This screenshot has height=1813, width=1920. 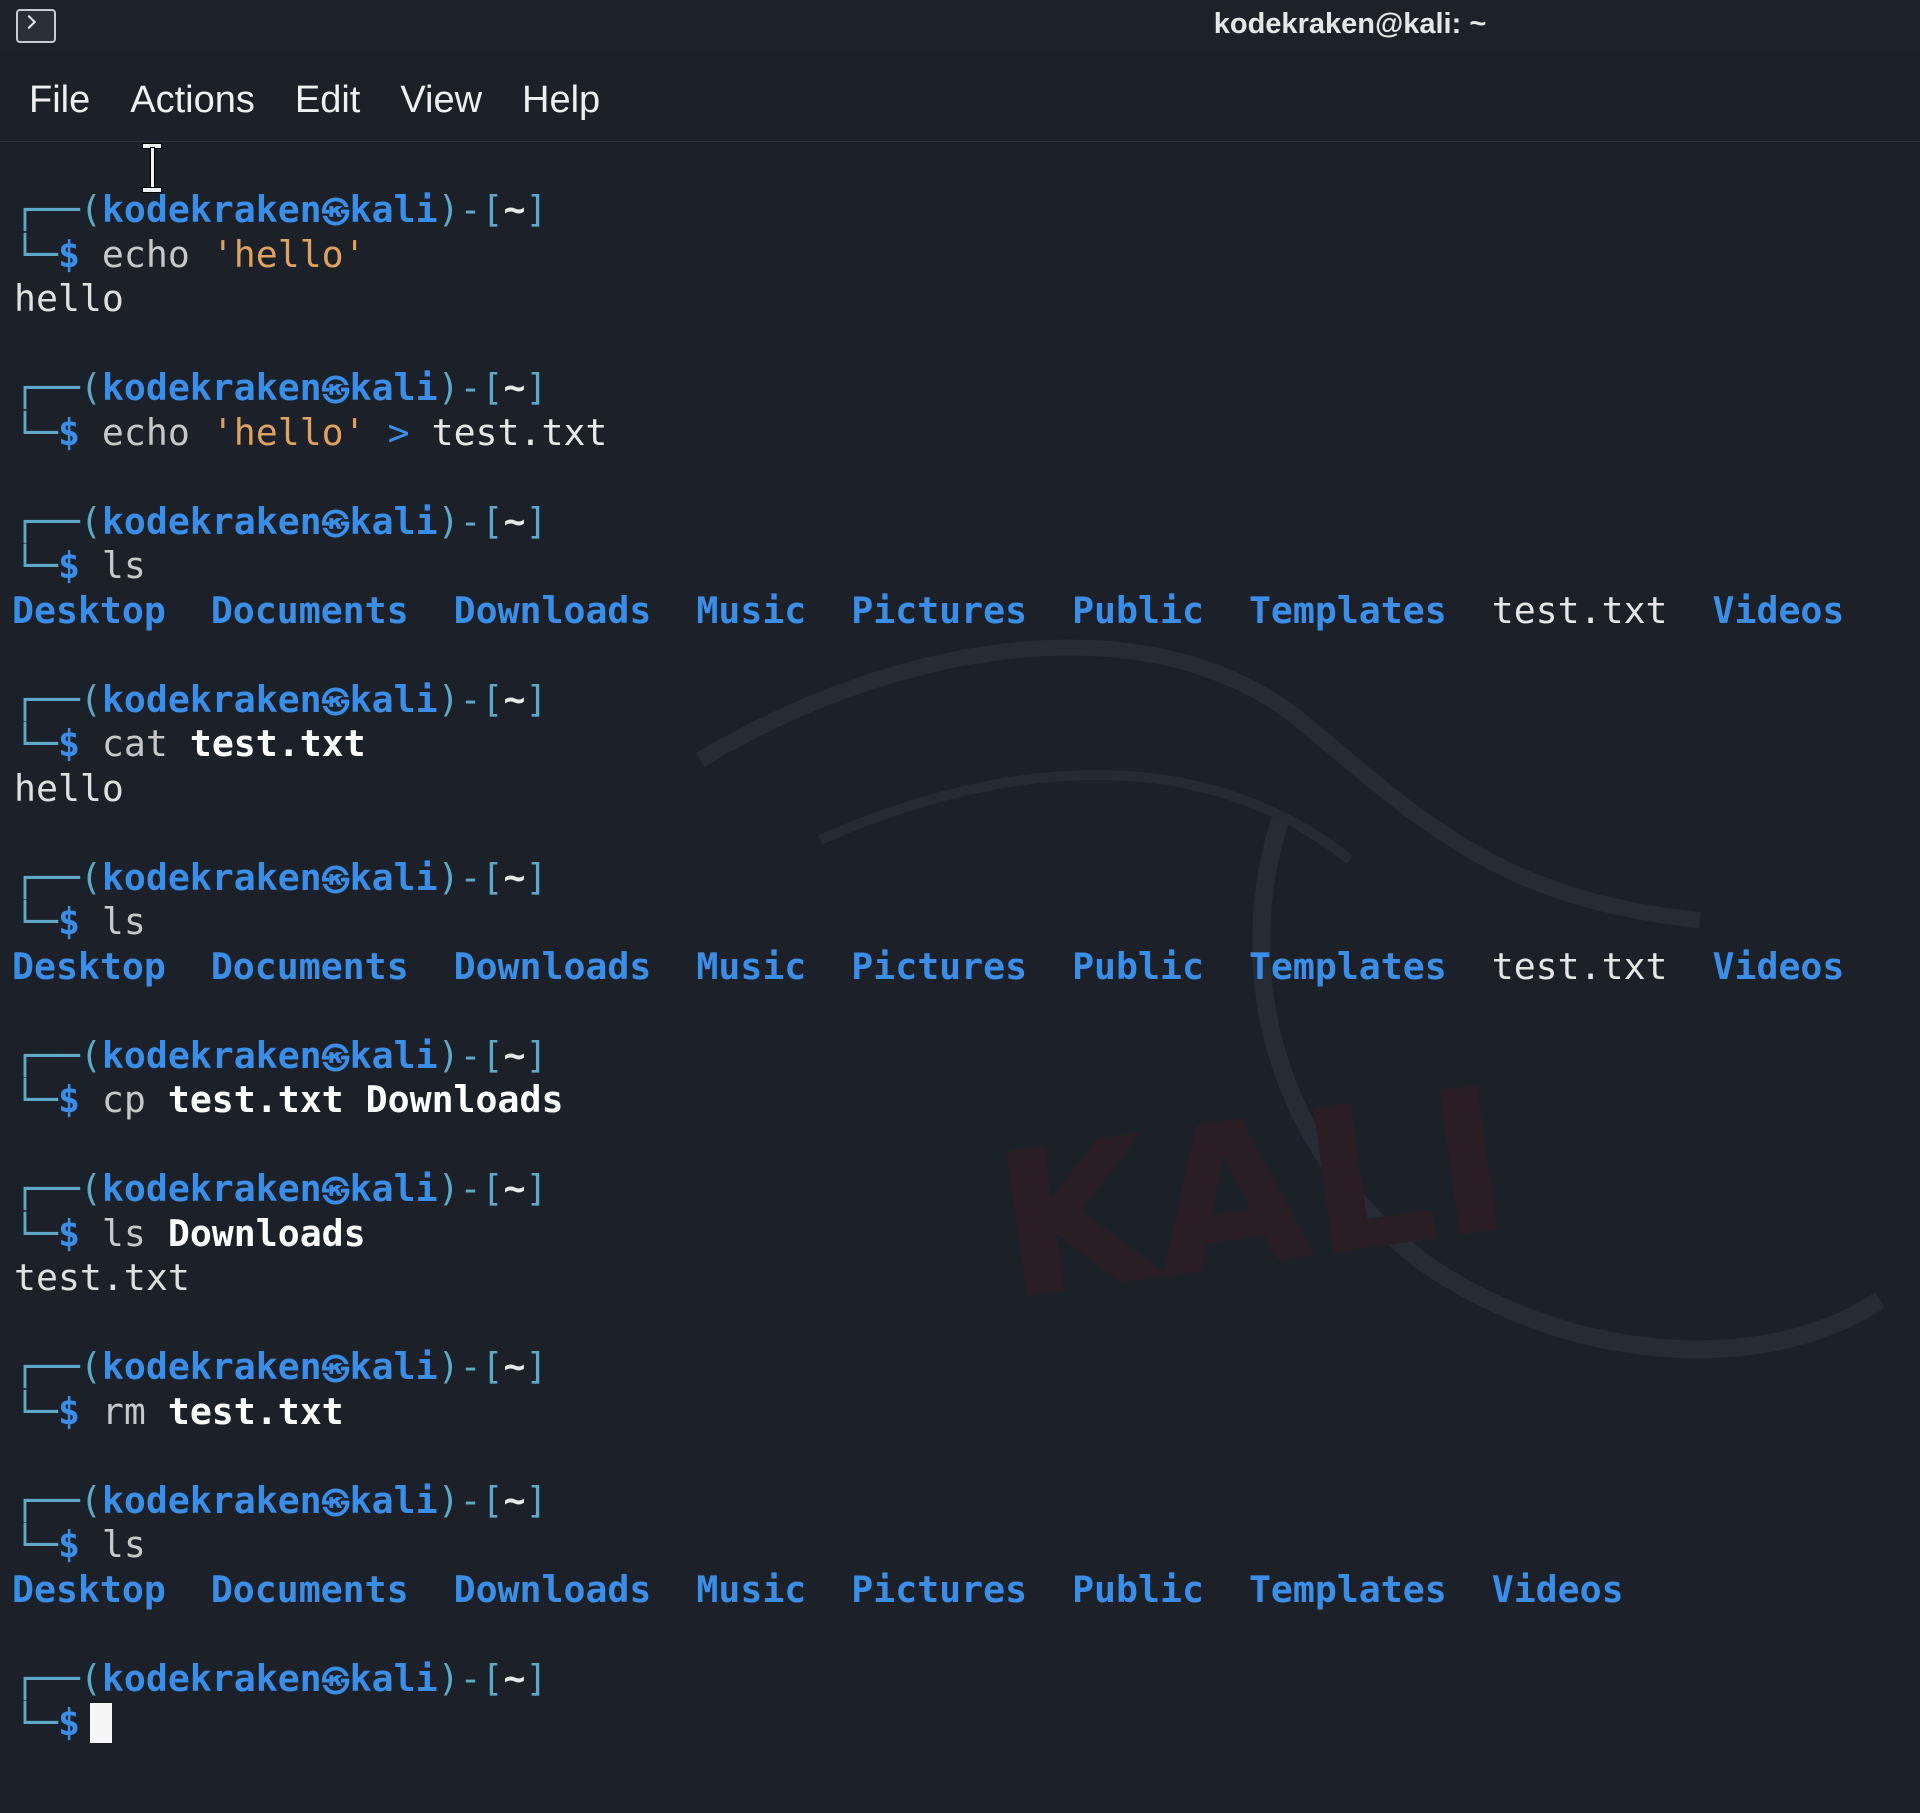 I want to click on menu-bar: File Actions Edit View Help, so click(x=960, y=101).